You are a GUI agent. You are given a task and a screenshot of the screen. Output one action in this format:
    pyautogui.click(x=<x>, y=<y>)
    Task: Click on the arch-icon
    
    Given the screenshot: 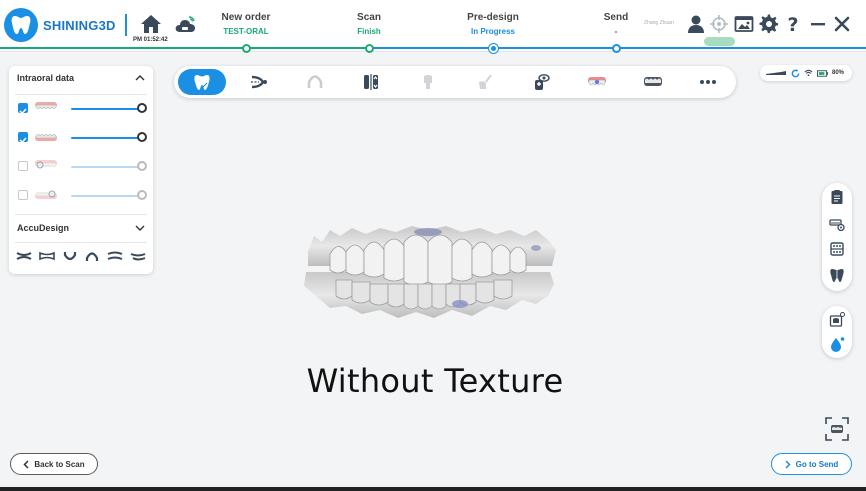 What is the action you would take?
    pyautogui.click(x=315, y=81)
    